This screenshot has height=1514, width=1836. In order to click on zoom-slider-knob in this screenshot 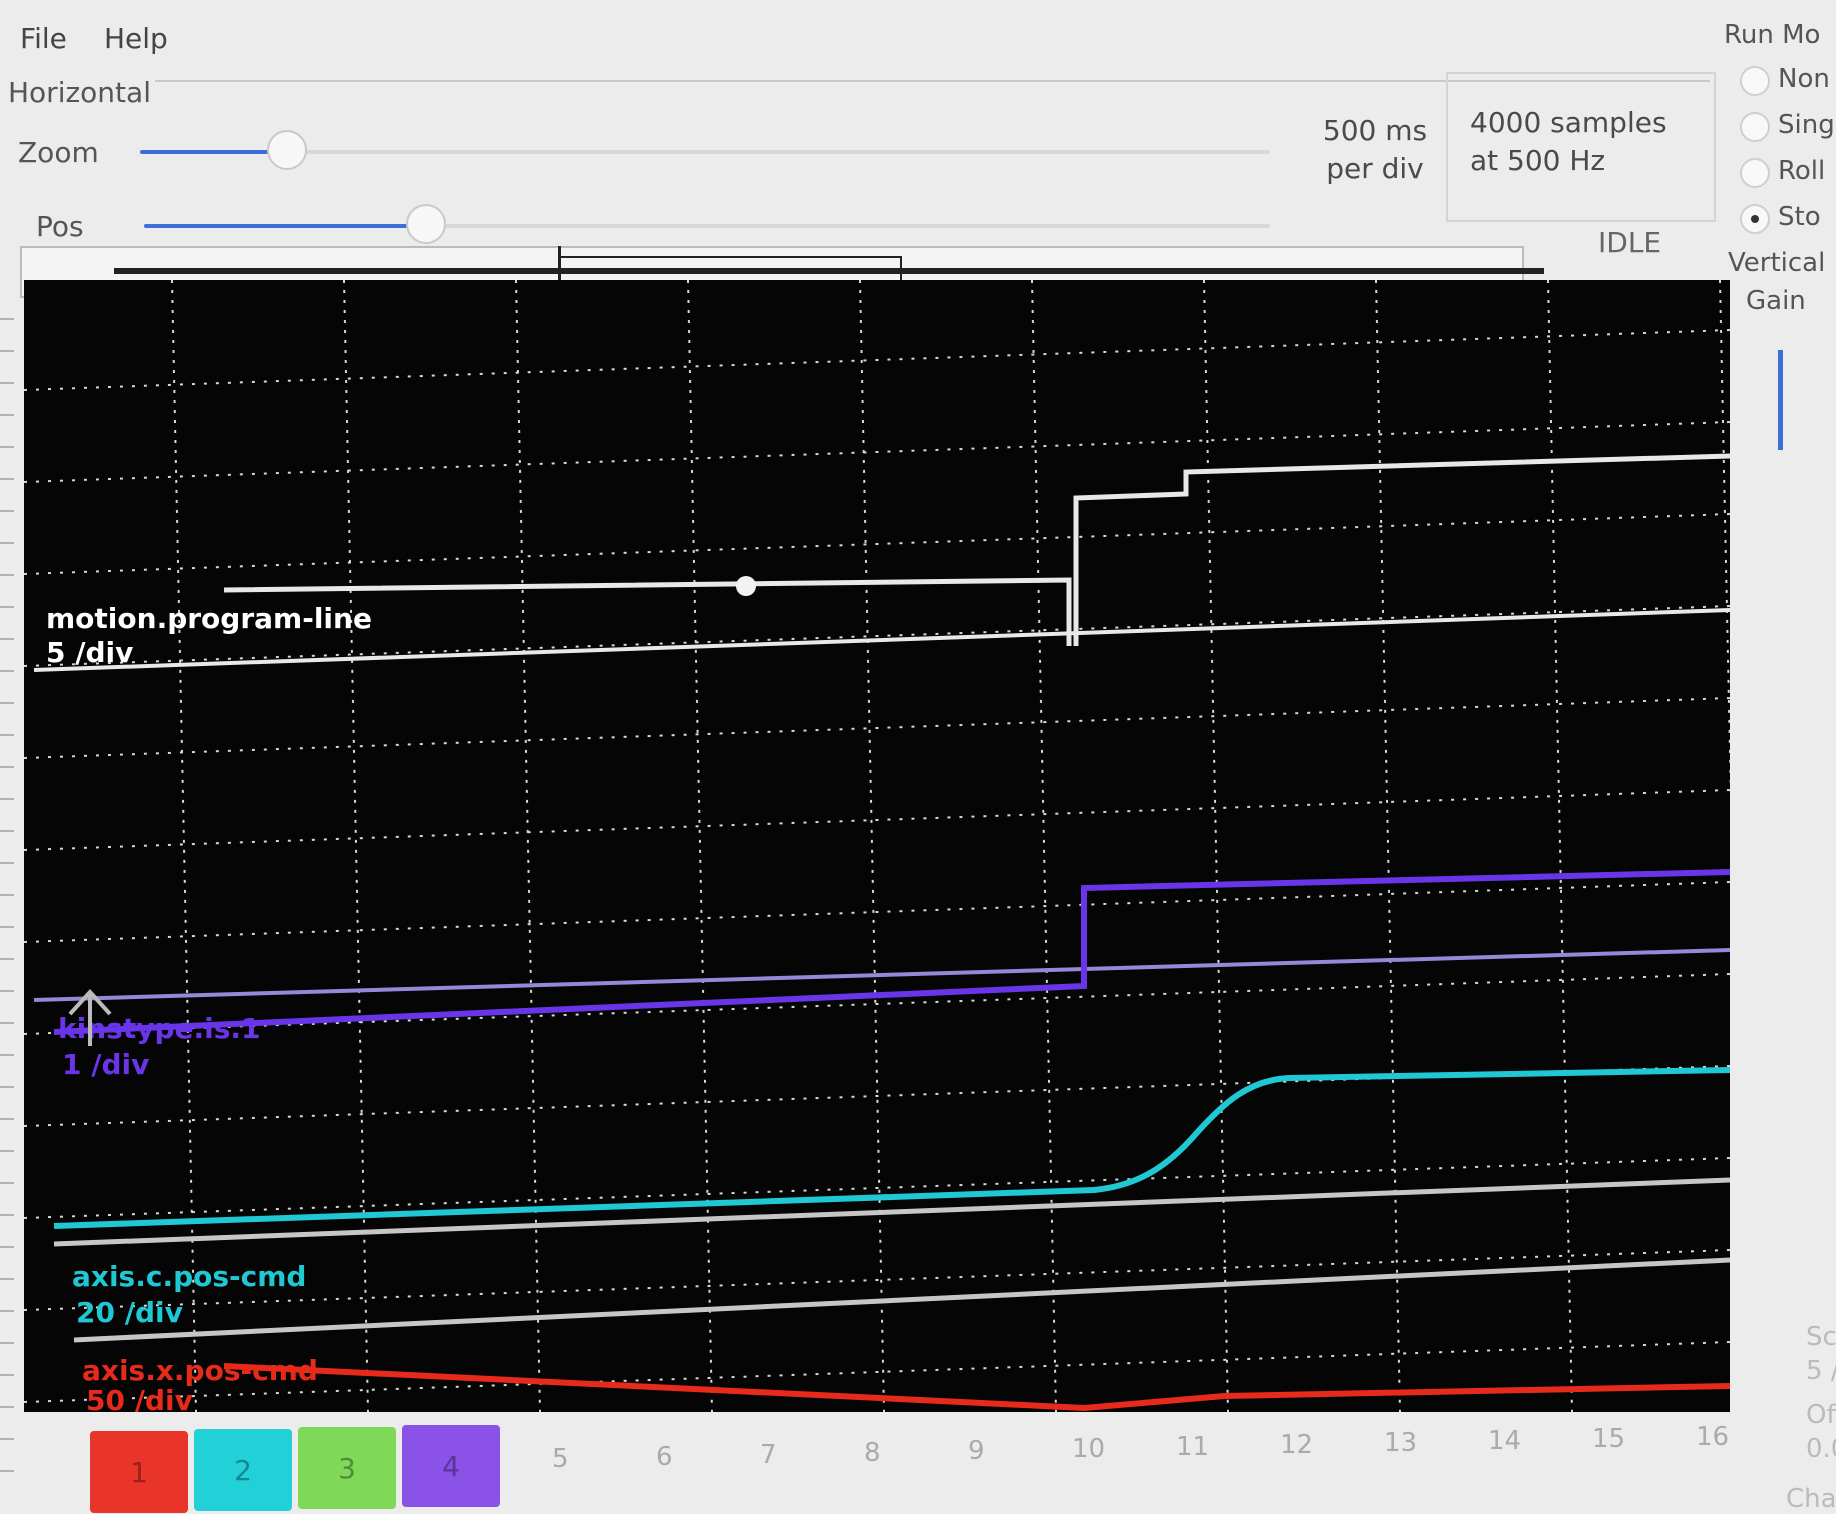, I will do `click(287, 150)`.